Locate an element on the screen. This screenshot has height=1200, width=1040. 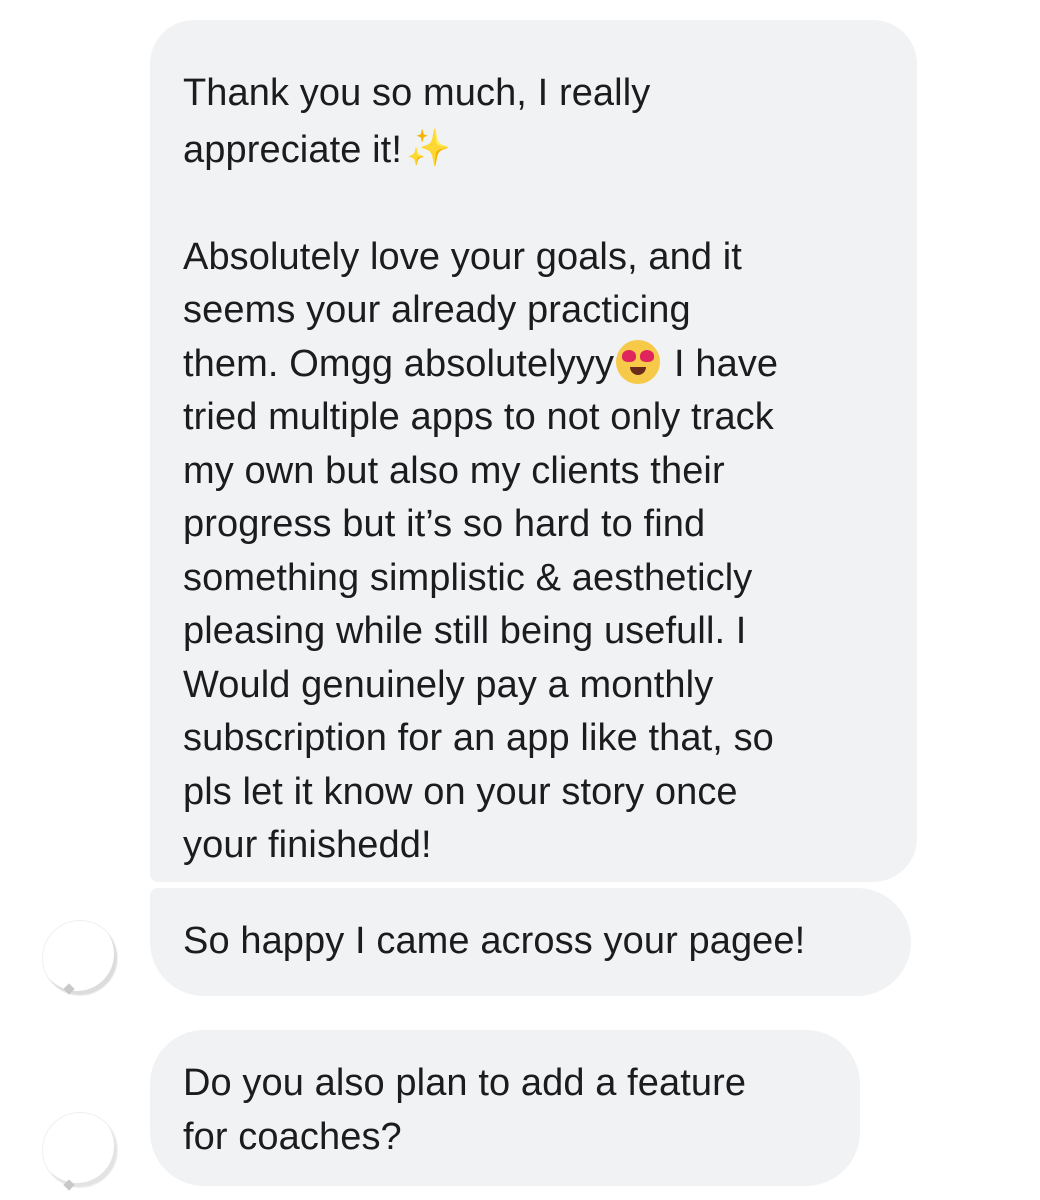
message-bubble: So happy I came across your pagee! is located at coordinates (530, 942).